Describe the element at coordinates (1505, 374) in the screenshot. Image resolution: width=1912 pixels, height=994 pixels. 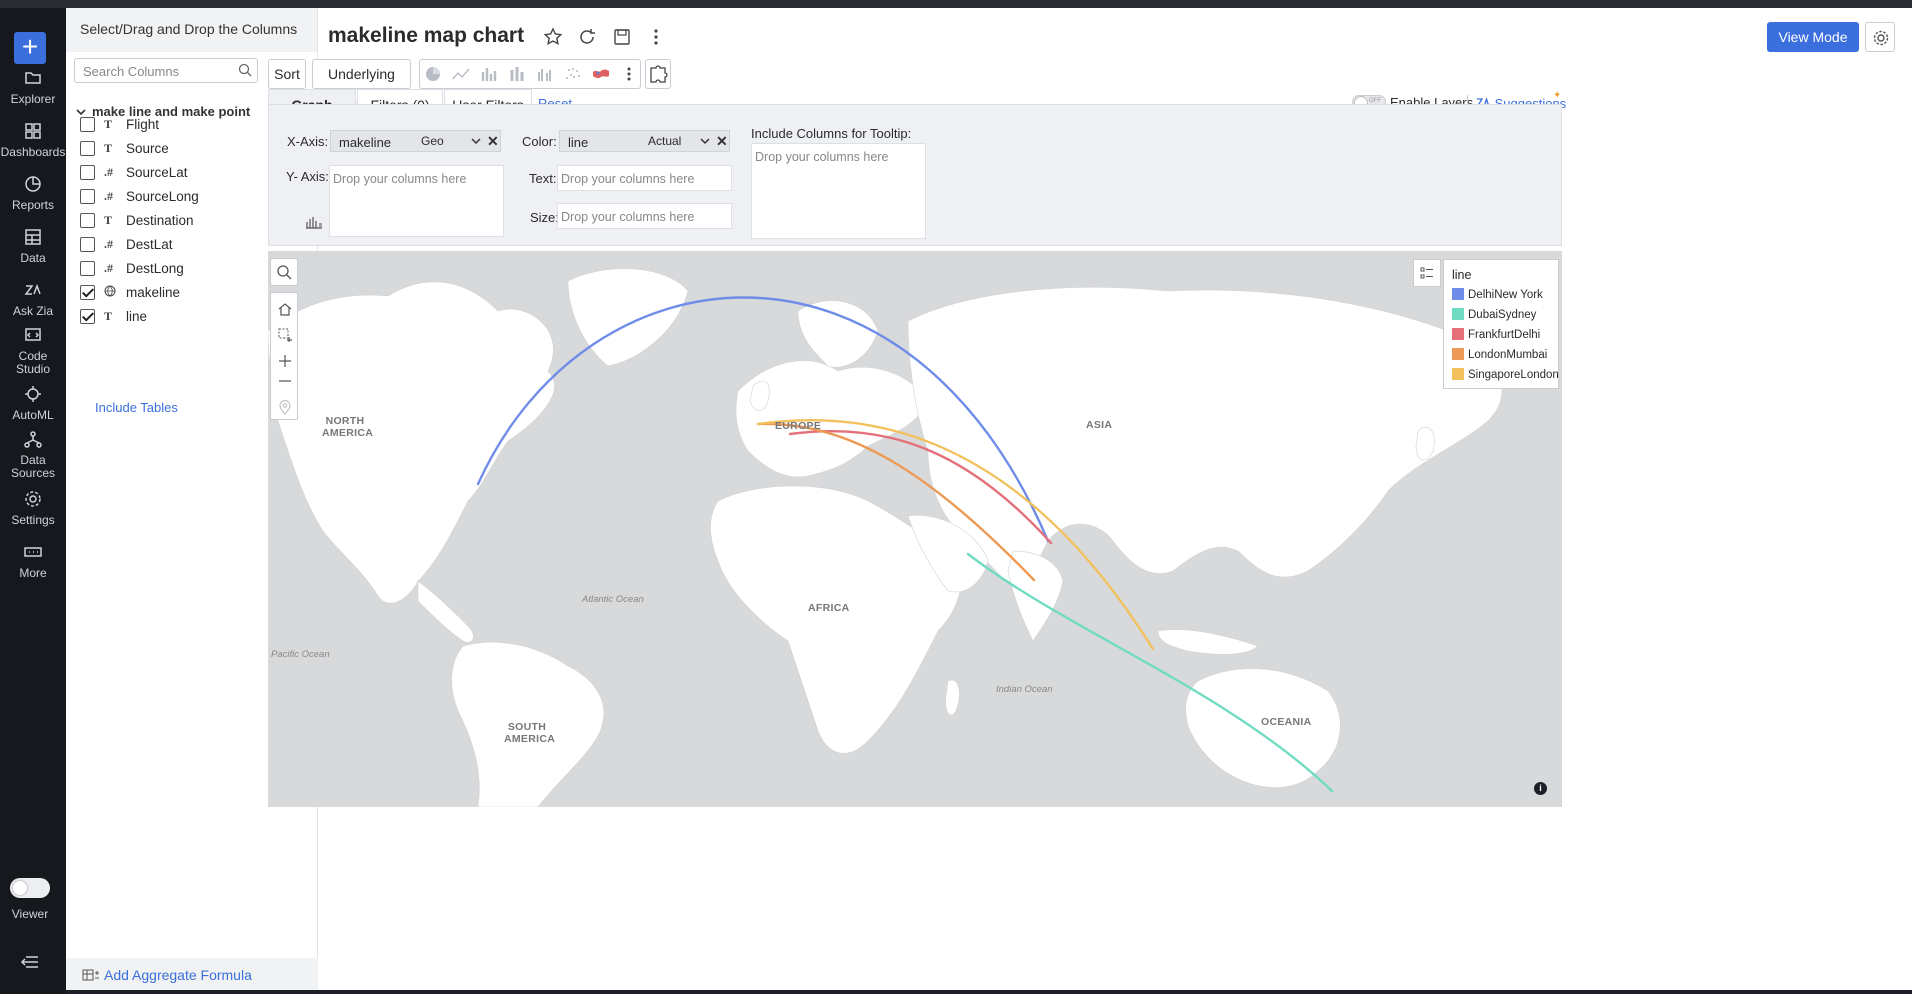
I see `legend-item: SingaporeLondon` at that location.